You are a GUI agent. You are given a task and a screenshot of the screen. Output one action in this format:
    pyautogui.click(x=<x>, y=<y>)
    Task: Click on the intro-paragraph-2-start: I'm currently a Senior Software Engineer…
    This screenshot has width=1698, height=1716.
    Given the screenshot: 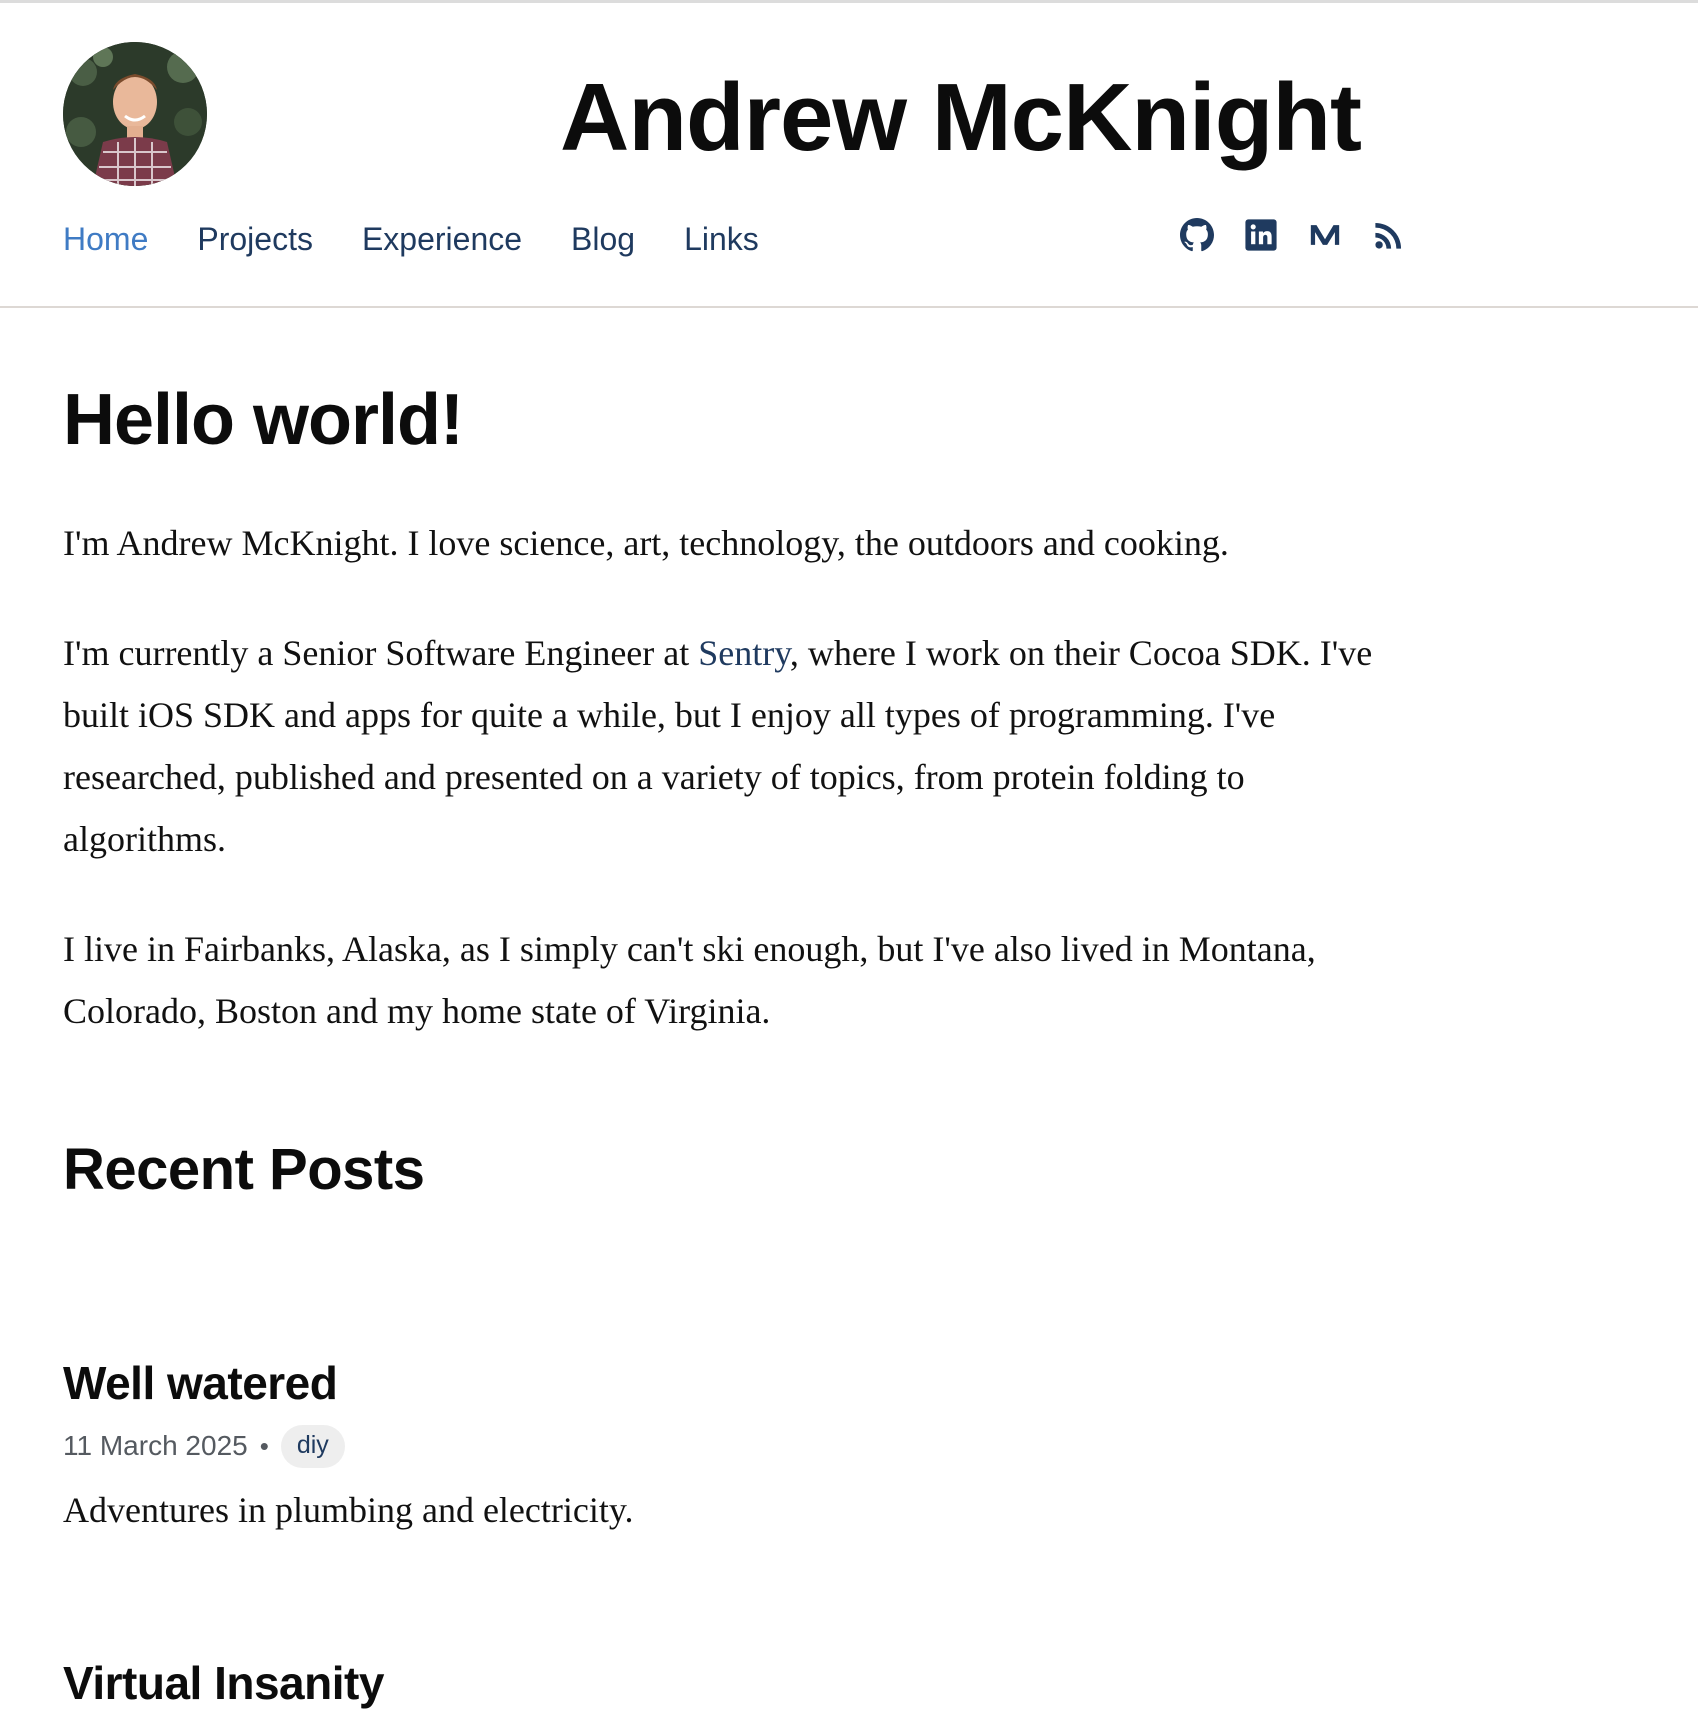 What is the action you would take?
    pyautogui.click(x=381, y=653)
    